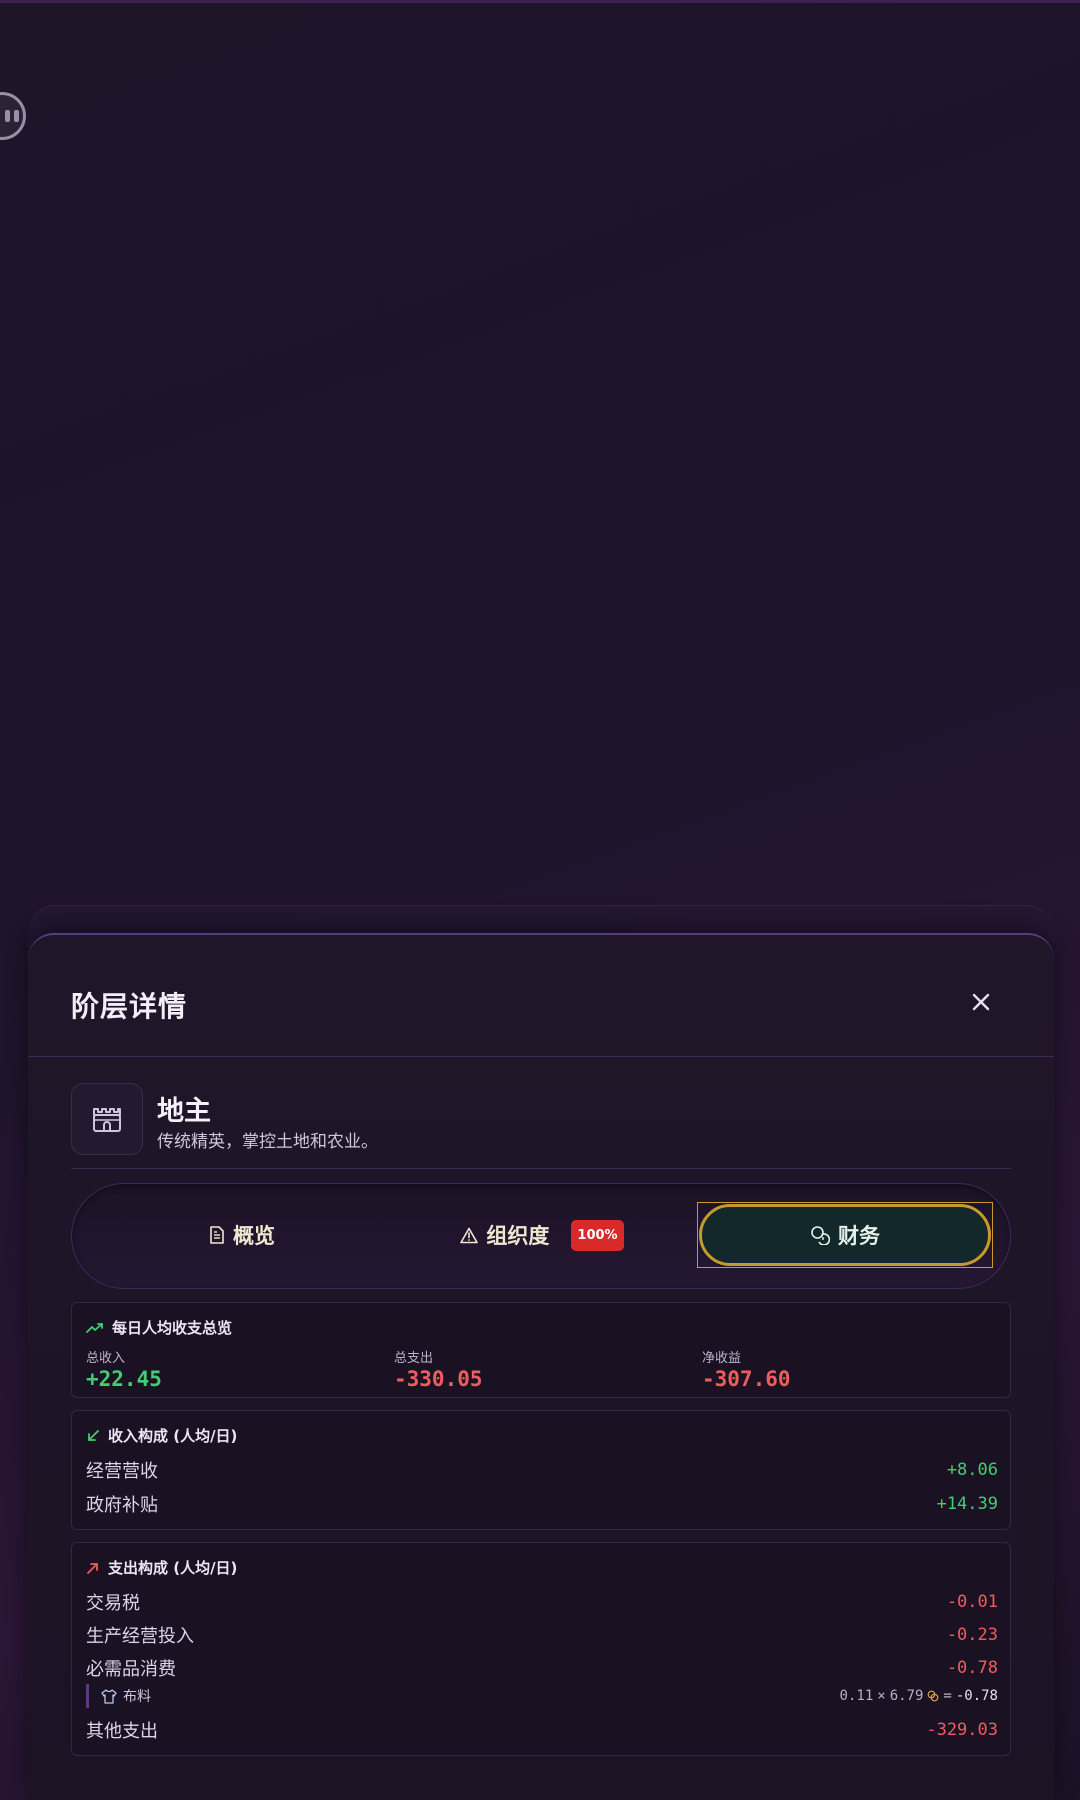  What do you see at coordinates (173, 1436) in the screenshot?
I see `income-title-text: 收入构成 (人均/日)` at bounding box center [173, 1436].